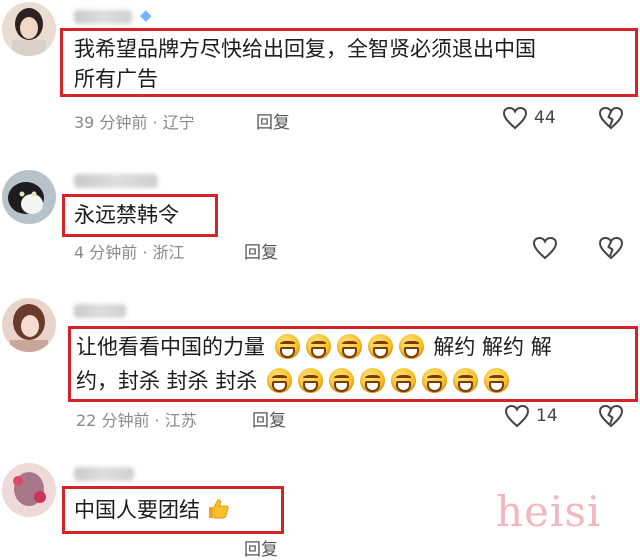 This screenshot has height=560, width=640. Describe the element at coordinates (116, 79) in the screenshot. I see `comment-text-line-2: 所有广告` at that location.